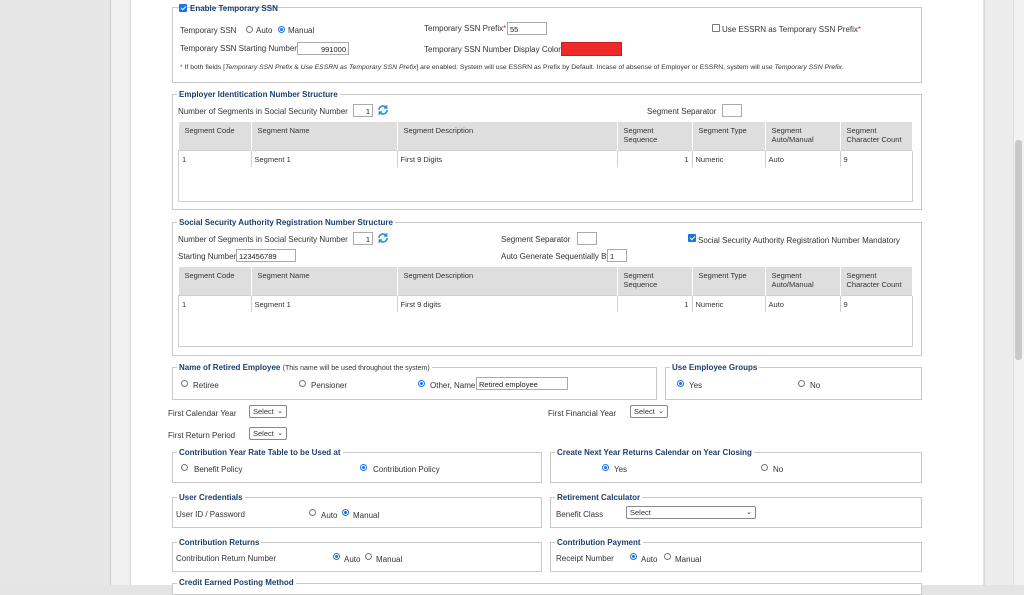 The width and height of the screenshot is (1024, 595). What do you see at coordinates (527, 28) in the screenshot?
I see `temporary-ssn-prefix-input: 55` at bounding box center [527, 28].